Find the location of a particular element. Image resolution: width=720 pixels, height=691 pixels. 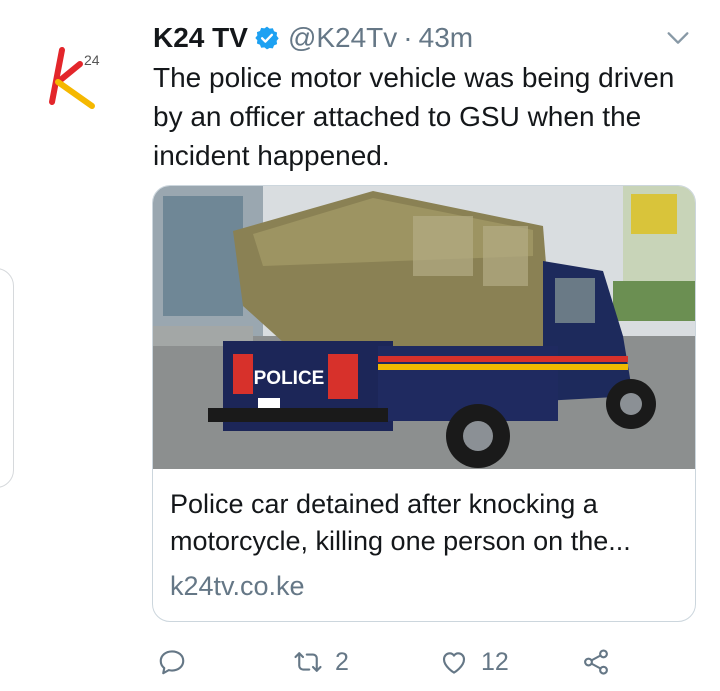

like-count: 12 is located at coordinates (495, 661).